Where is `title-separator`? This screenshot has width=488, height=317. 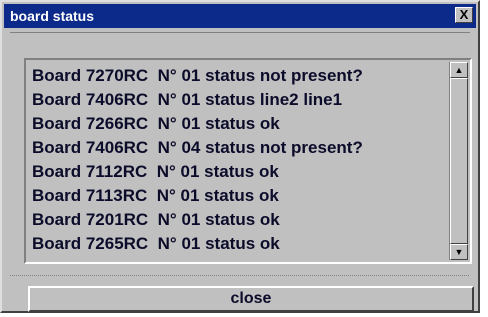
title-separator is located at coordinates (240, 32).